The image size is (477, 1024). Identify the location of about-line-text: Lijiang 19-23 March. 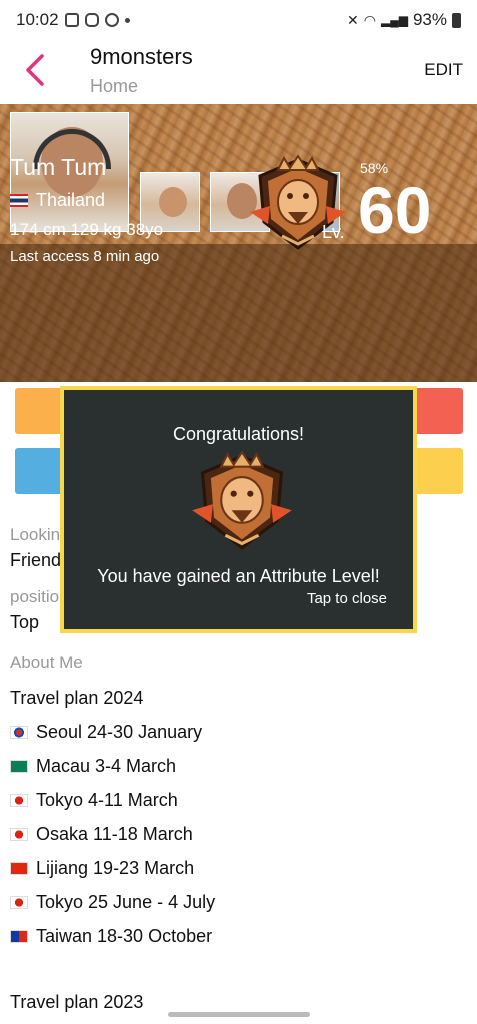
(115, 868).